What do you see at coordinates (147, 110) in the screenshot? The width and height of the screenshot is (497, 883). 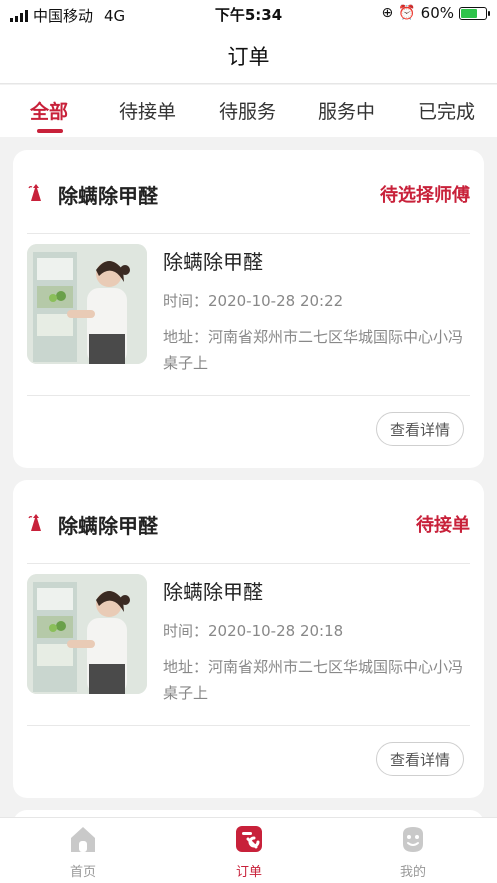 I see `tab-pending-accept: 待接单` at bounding box center [147, 110].